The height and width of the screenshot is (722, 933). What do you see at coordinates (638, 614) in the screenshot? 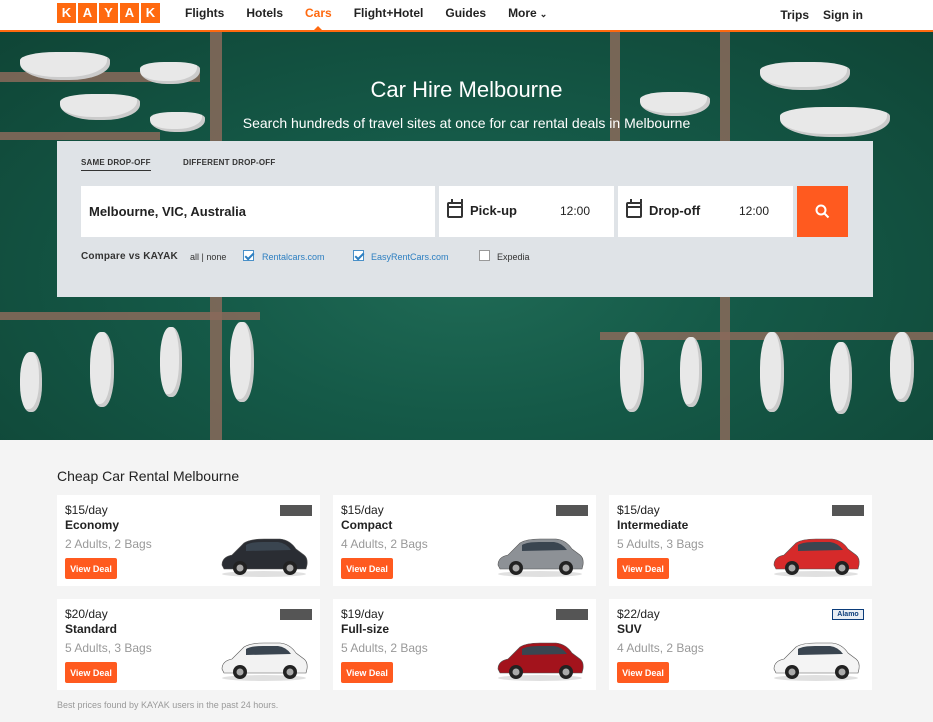
I see `deal-price: $22/day` at bounding box center [638, 614].